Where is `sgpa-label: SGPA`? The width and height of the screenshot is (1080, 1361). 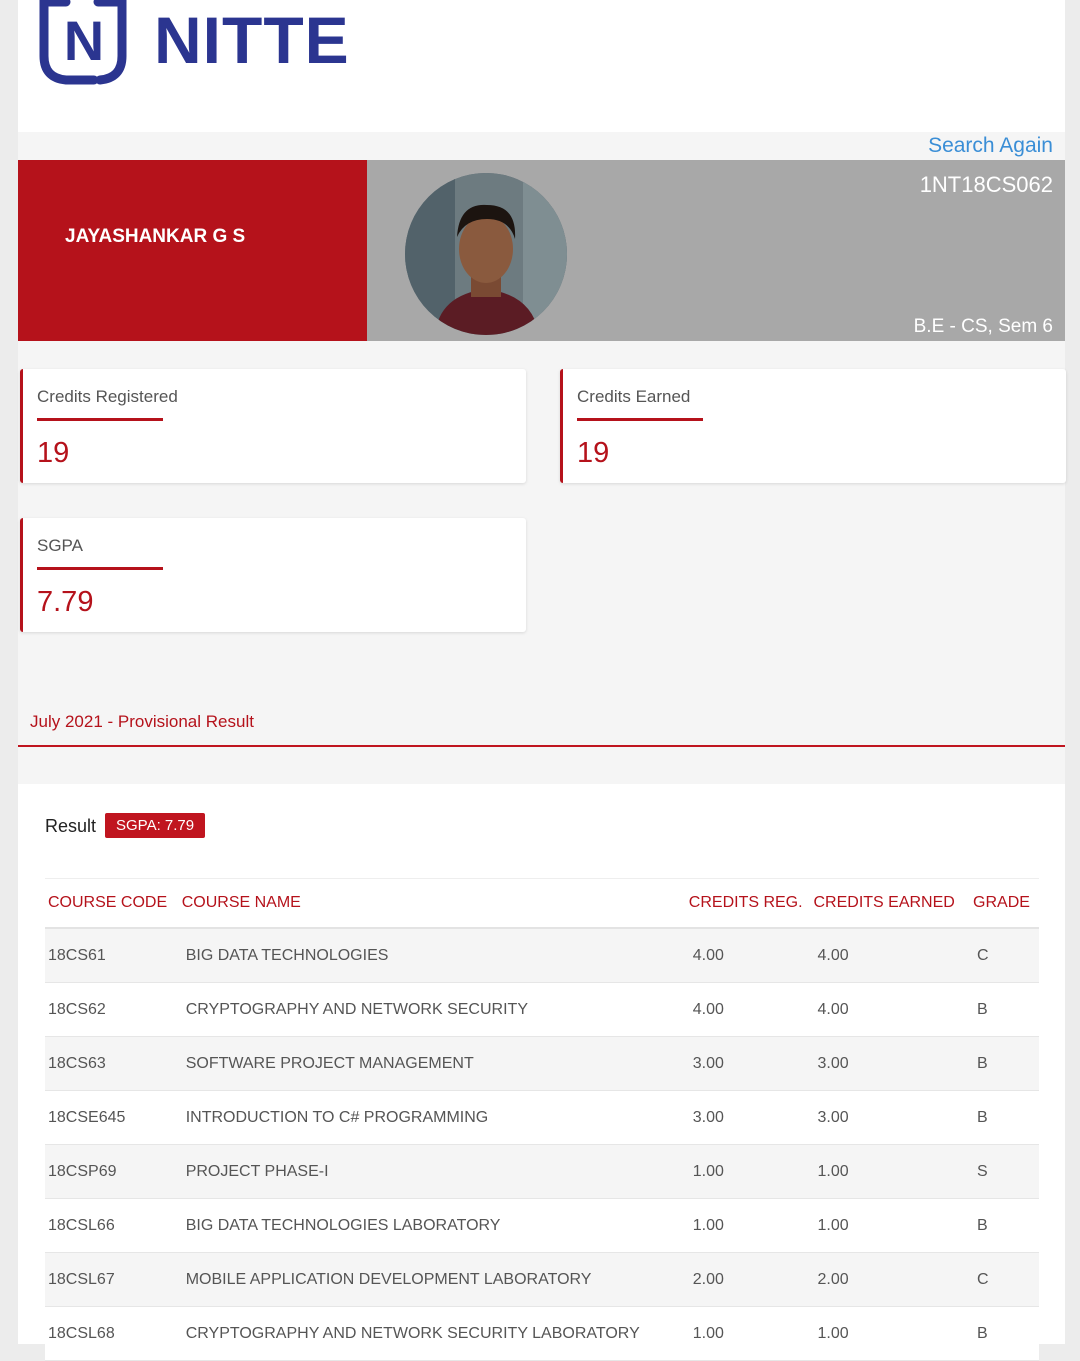
sgpa-label: SGPA is located at coordinates (60, 545).